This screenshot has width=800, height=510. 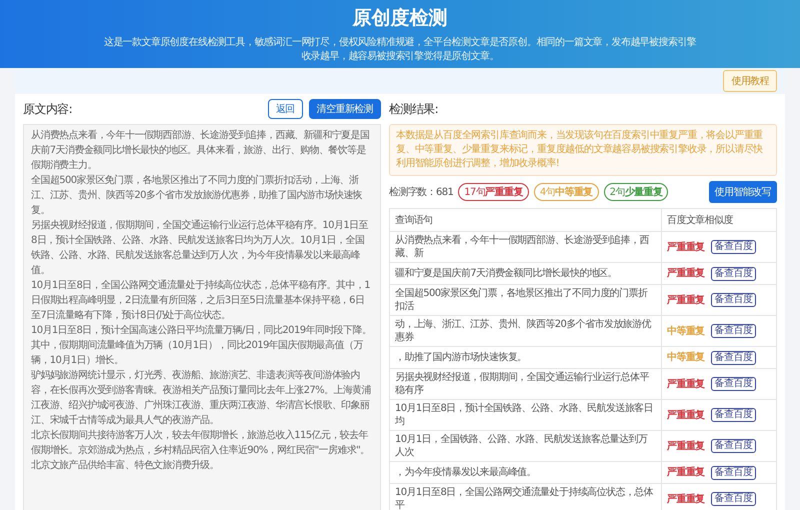 I want to click on paragraph: 其中，假期期间流量峰值为万辆（10月1日），同比2019年国庆假期最高值（万辆，10月1日）增长。, so click(x=197, y=353).